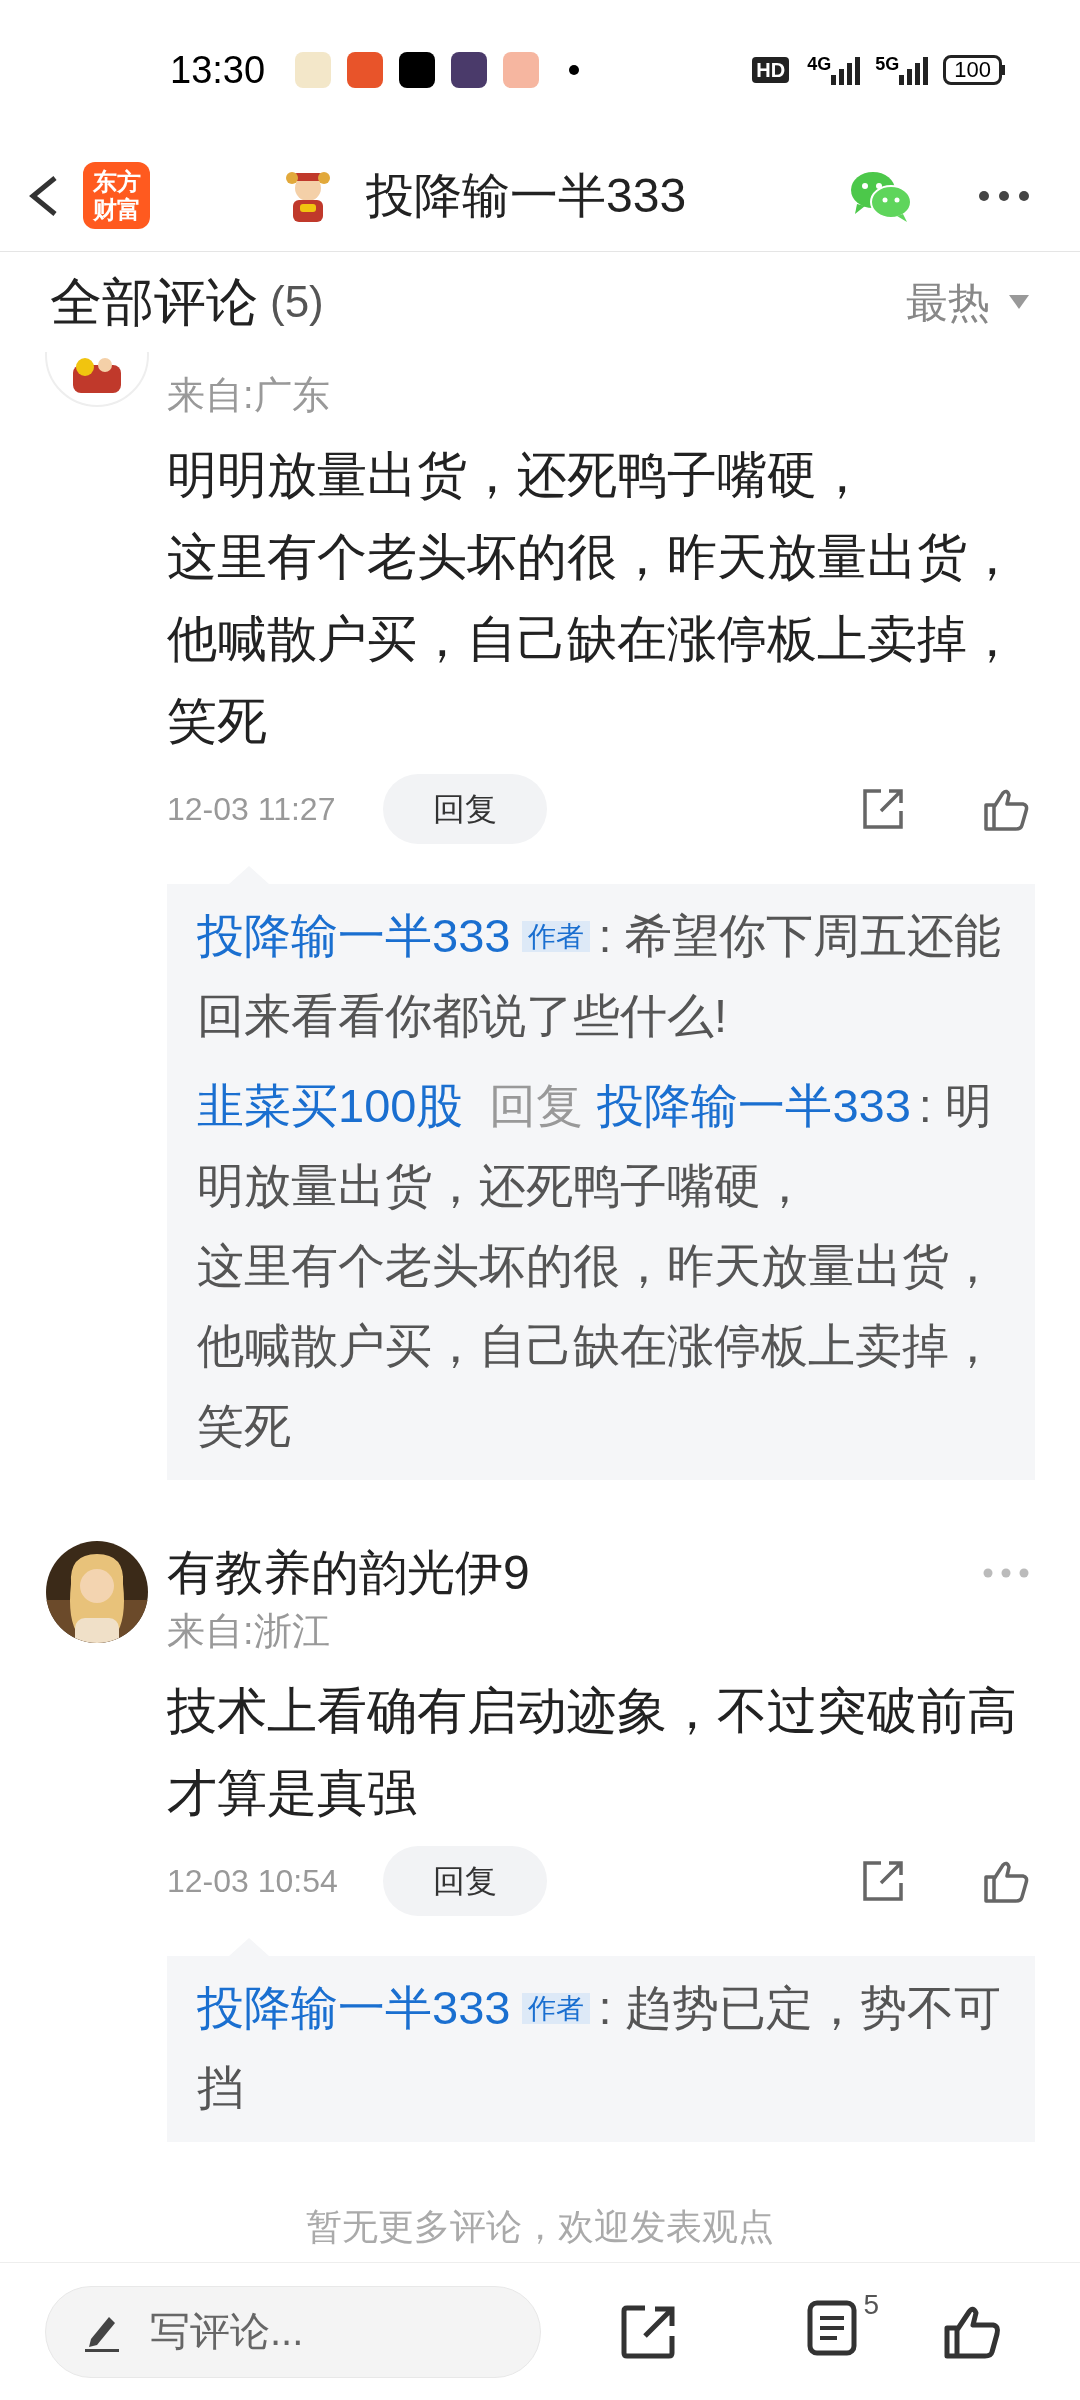  What do you see at coordinates (249, 395) in the screenshot?
I see `comment-location: 来自:广东` at bounding box center [249, 395].